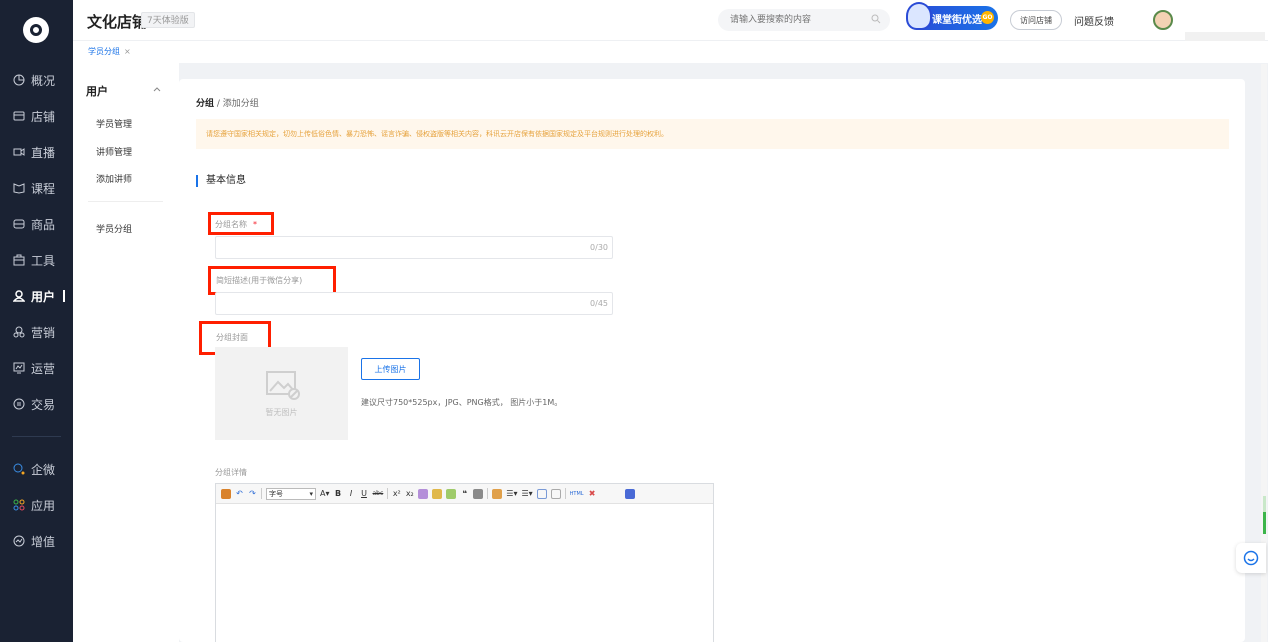  What do you see at coordinates (221, 181) in the screenshot?
I see `section-title: 基本信息` at bounding box center [221, 181].